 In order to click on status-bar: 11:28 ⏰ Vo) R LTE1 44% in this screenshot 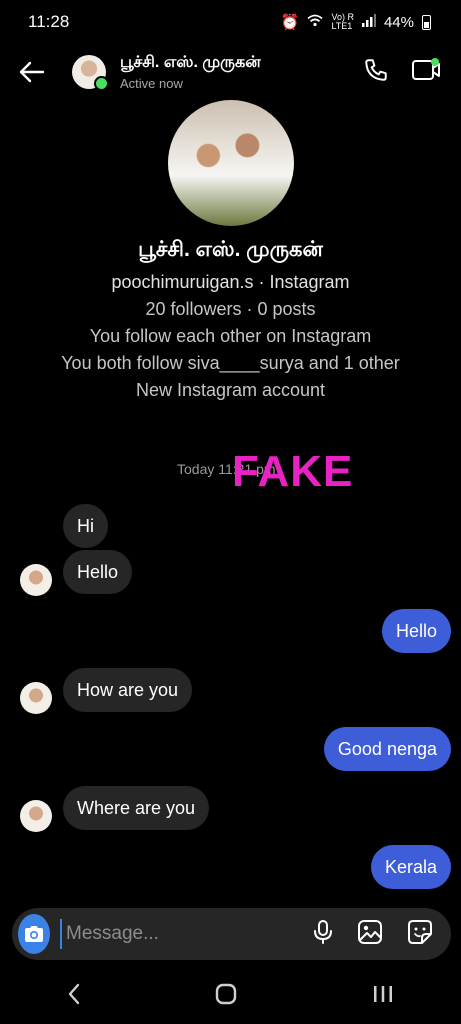, I will do `click(230, 22)`.